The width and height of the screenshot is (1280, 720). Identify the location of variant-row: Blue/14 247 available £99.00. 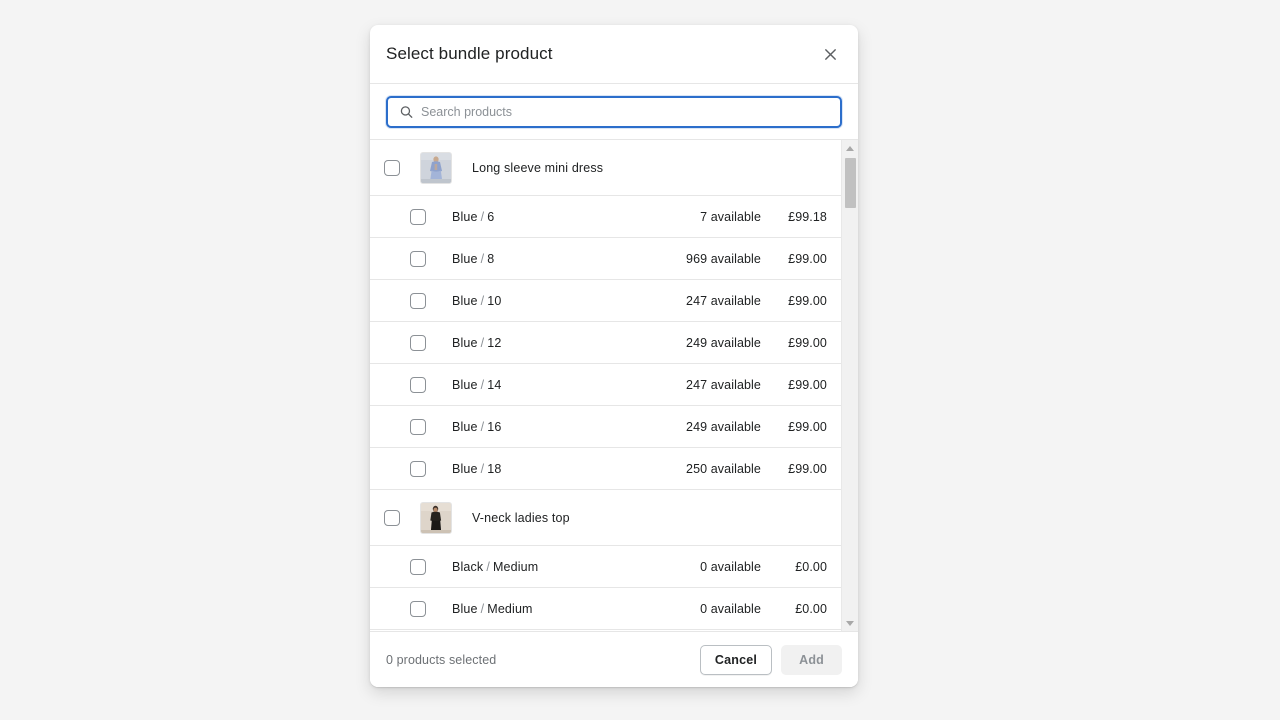
(605, 385).